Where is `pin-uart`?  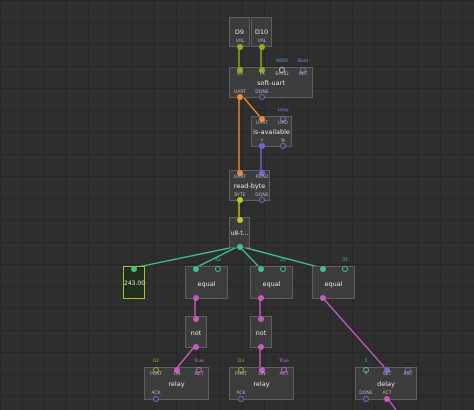 pin-uart is located at coordinates (240, 97).